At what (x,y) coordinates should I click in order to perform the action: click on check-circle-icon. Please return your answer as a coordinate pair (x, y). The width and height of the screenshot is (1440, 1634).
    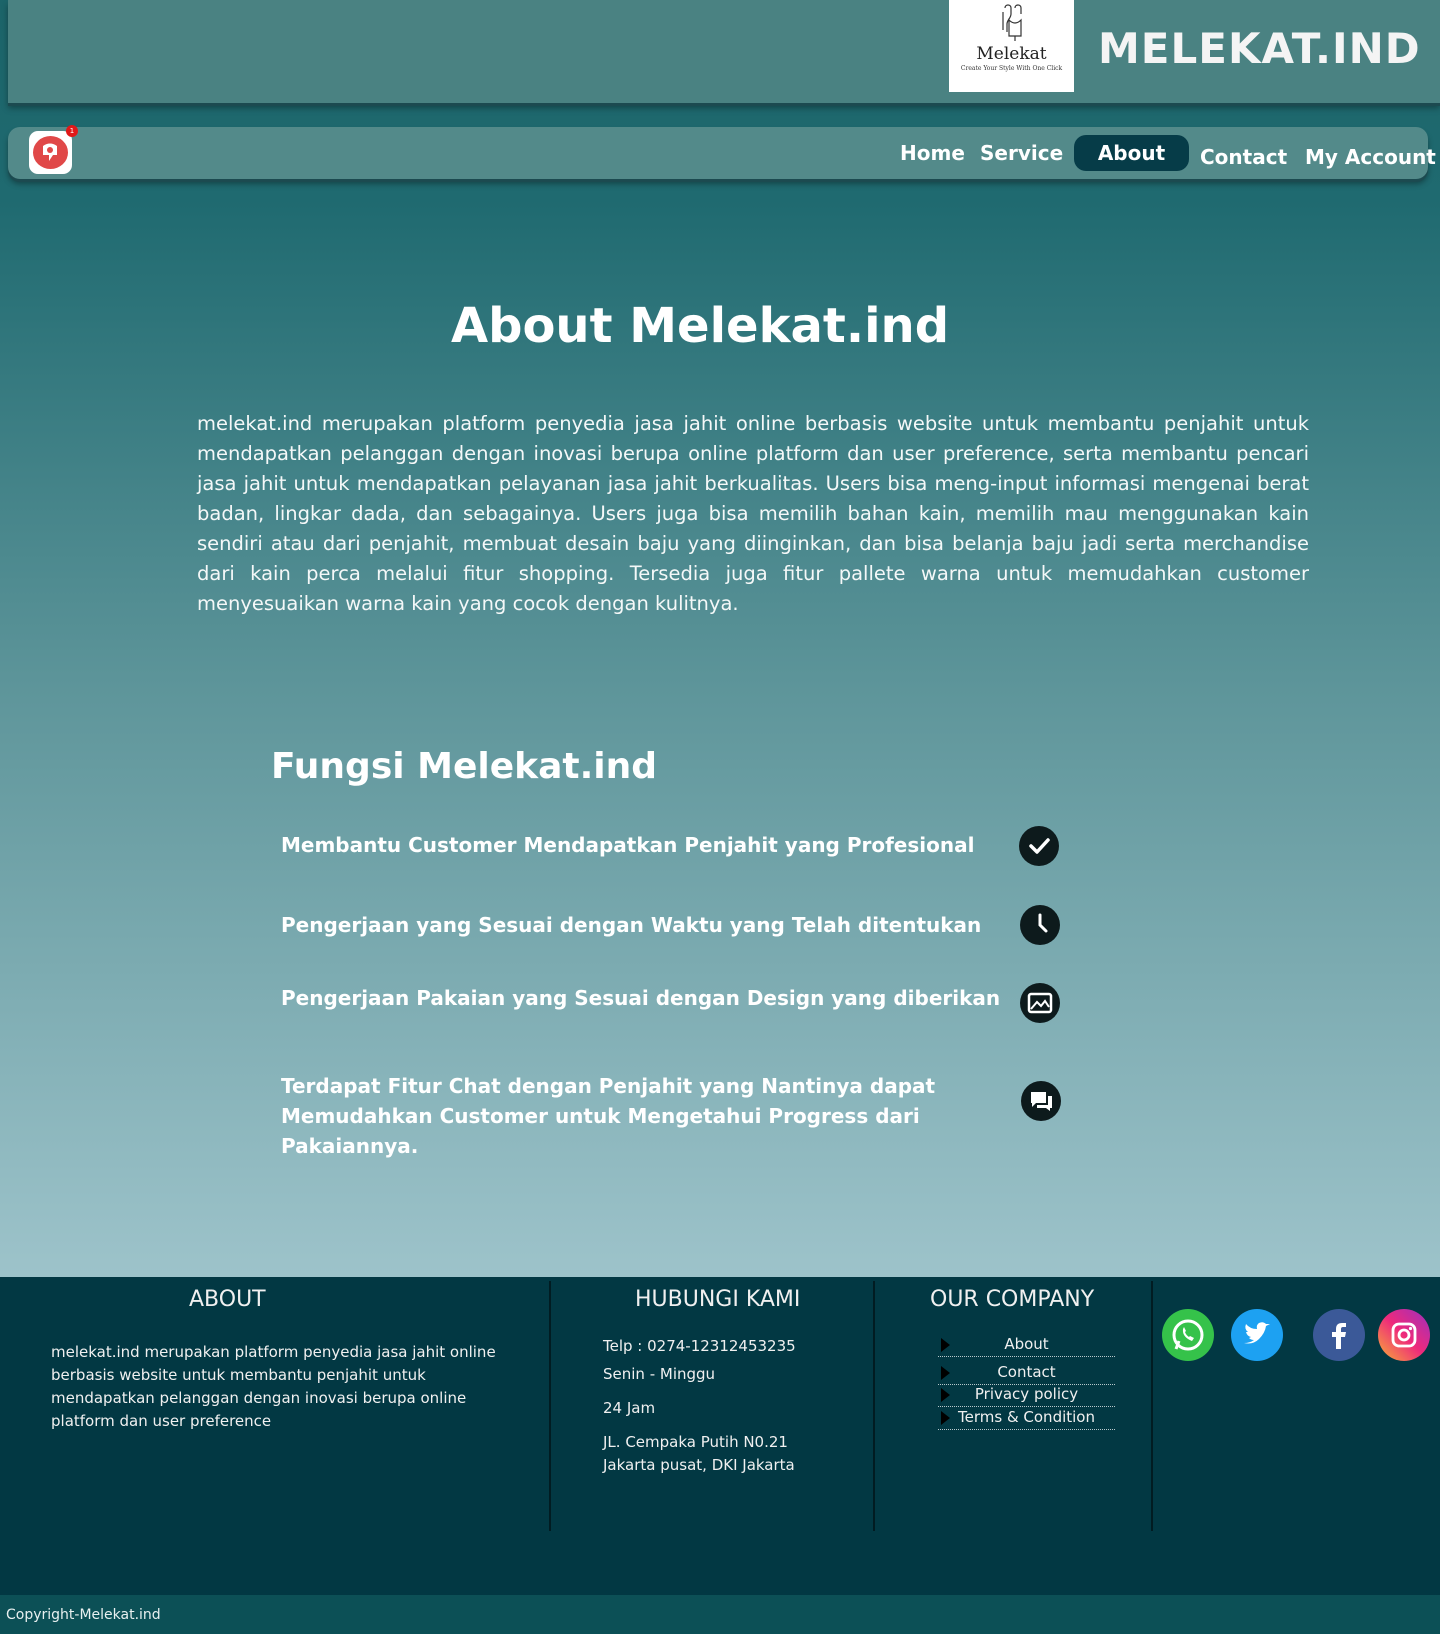
    Looking at the image, I should click on (1039, 846).